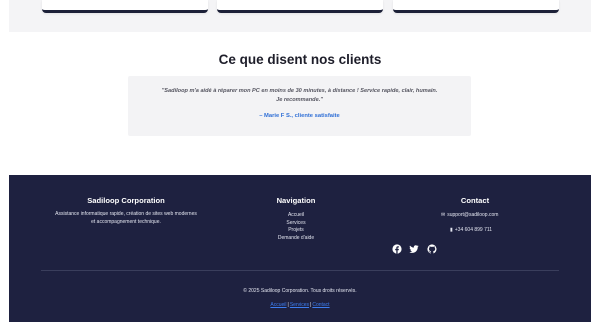 This screenshot has width=591, height=322. I want to click on footer-nav-projets: Projets, so click(296, 231).